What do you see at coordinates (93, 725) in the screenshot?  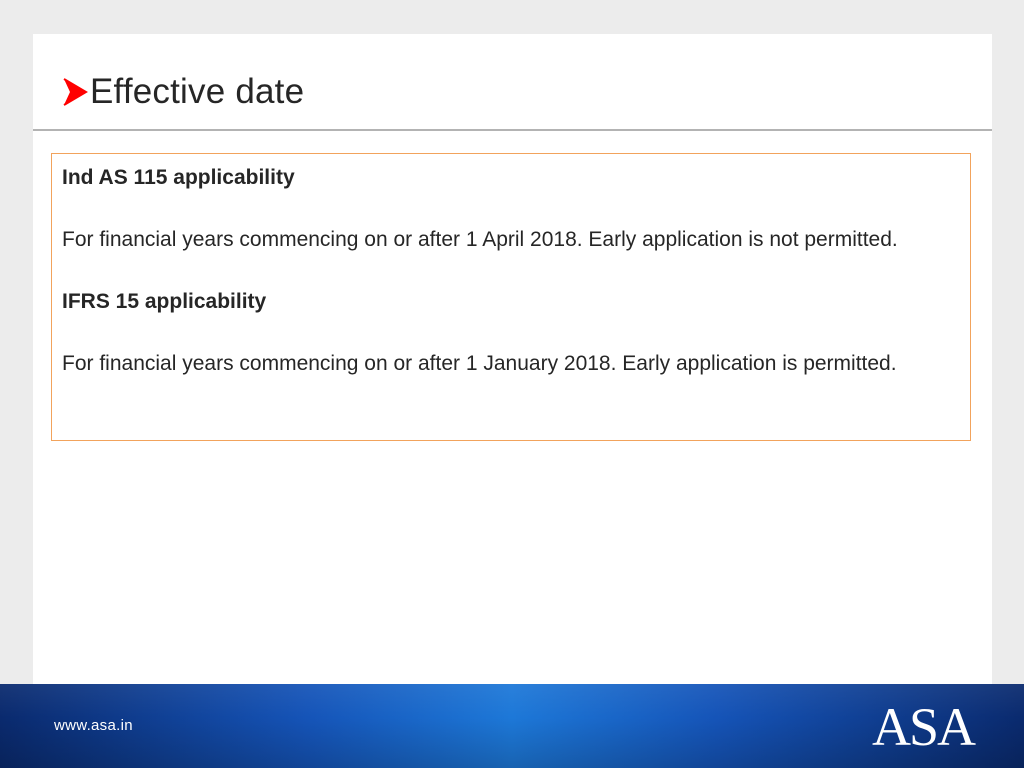 I see `footer-url: www.asa.in` at bounding box center [93, 725].